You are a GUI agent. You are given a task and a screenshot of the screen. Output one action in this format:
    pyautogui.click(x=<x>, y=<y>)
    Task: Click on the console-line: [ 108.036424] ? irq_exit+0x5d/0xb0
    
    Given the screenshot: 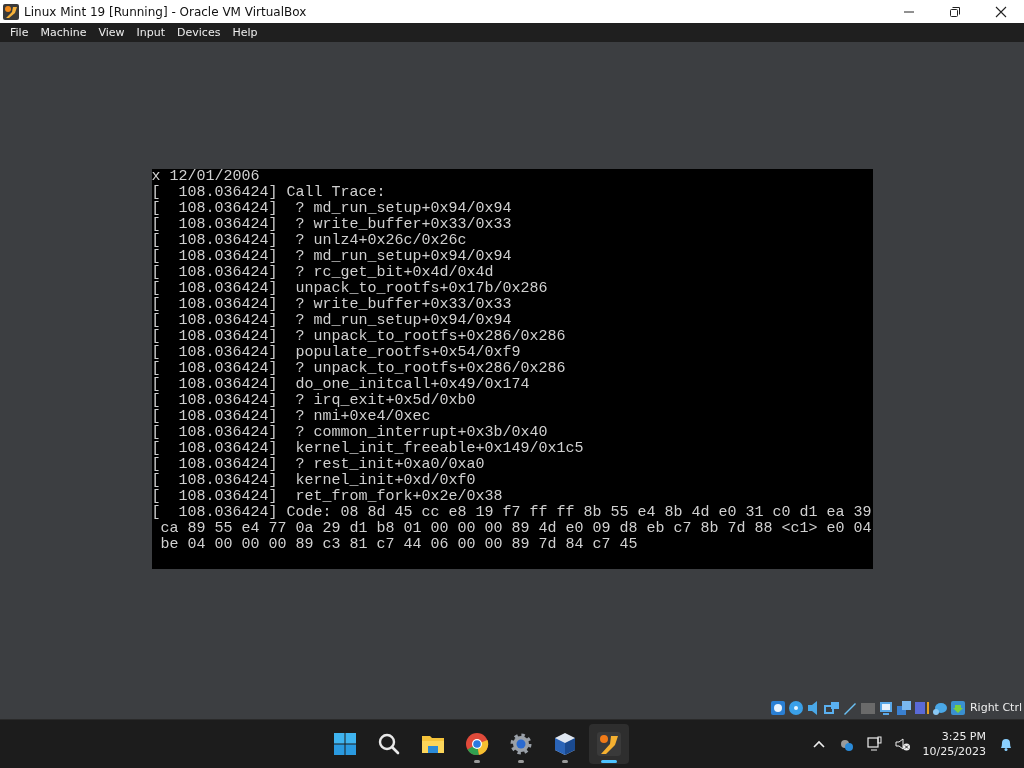 What is the action you would take?
    pyautogui.click(x=314, y=401)
    